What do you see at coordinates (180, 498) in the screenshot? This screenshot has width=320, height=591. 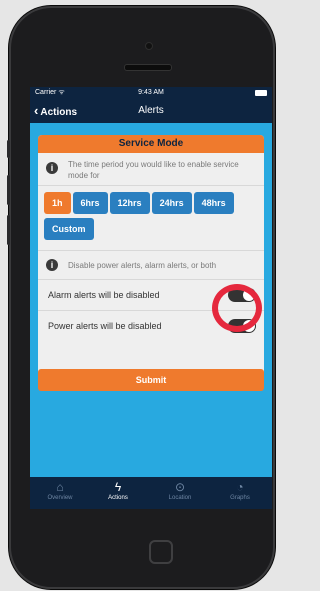 I see `tab-label: Location` at bounding box center [180, 498].